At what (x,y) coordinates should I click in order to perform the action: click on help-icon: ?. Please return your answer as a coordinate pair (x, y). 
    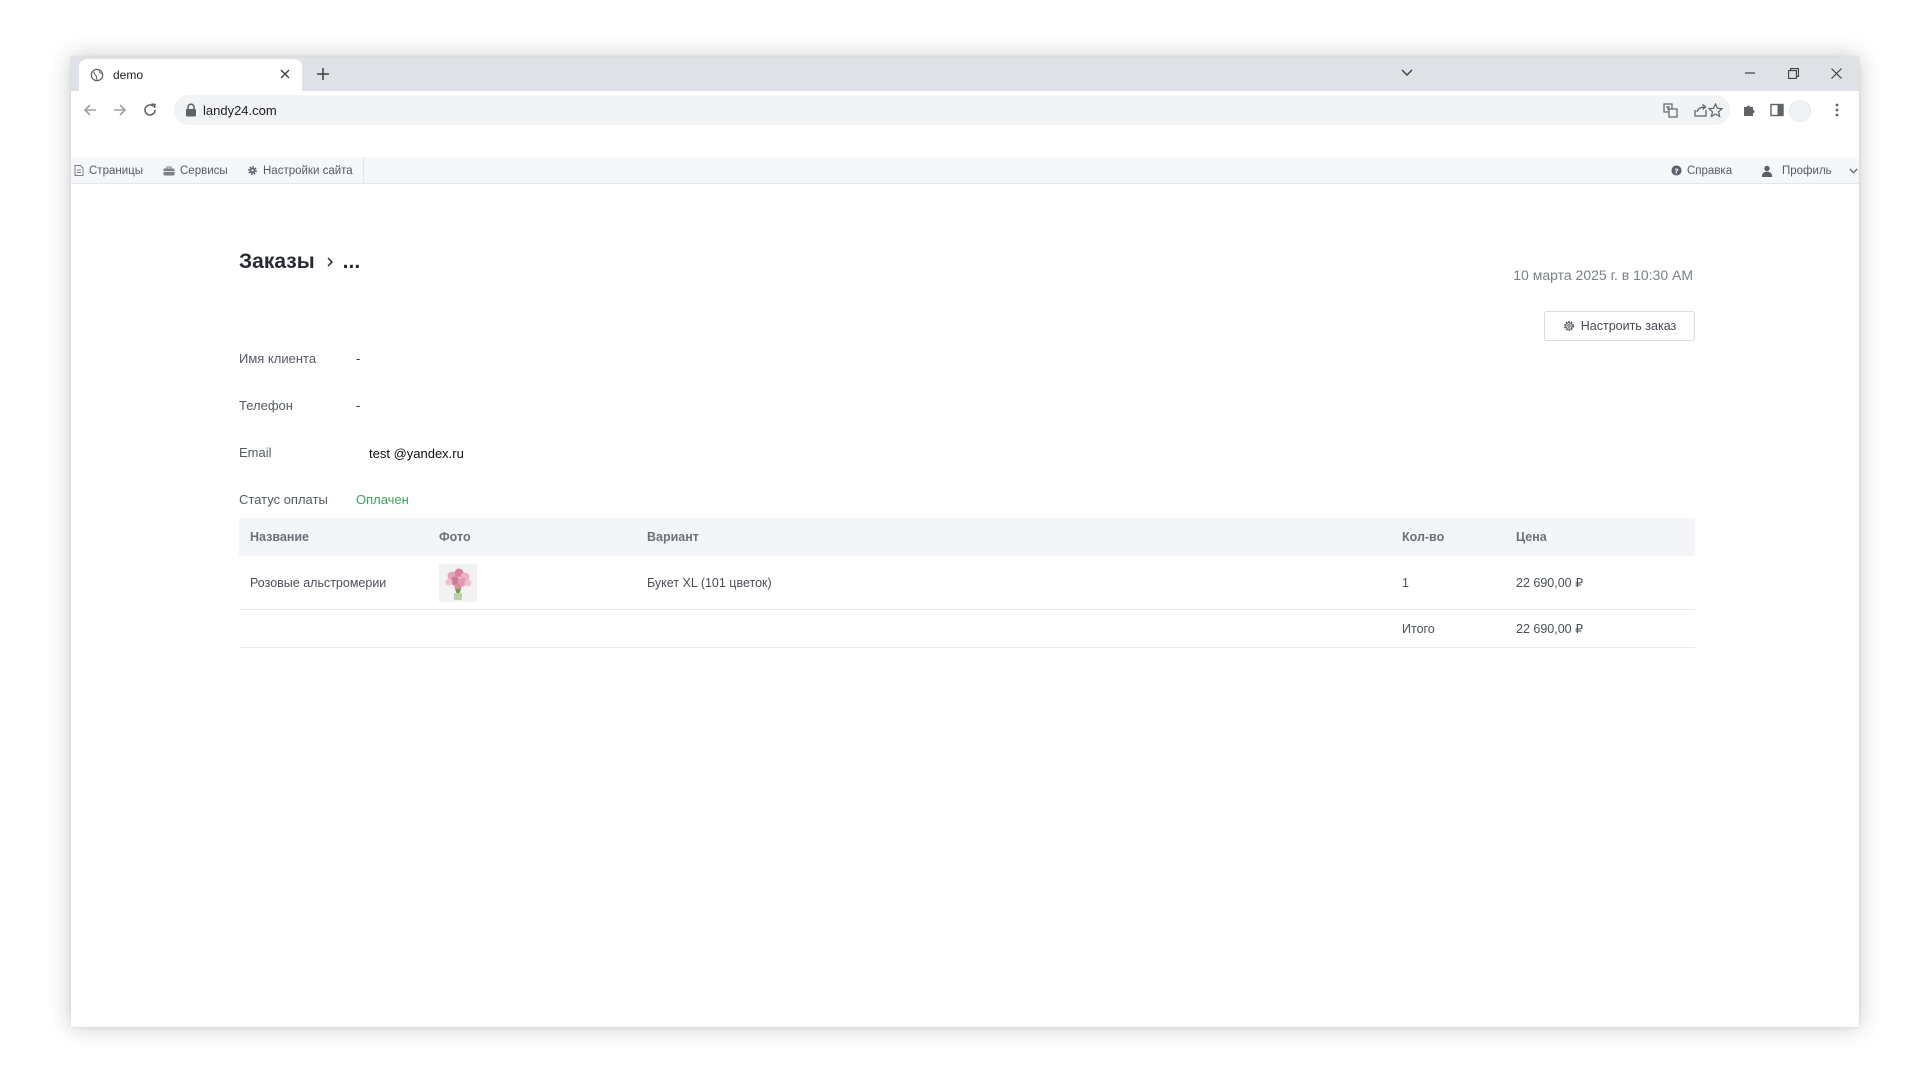
    Looking at the image, I should click on (1676, 170).